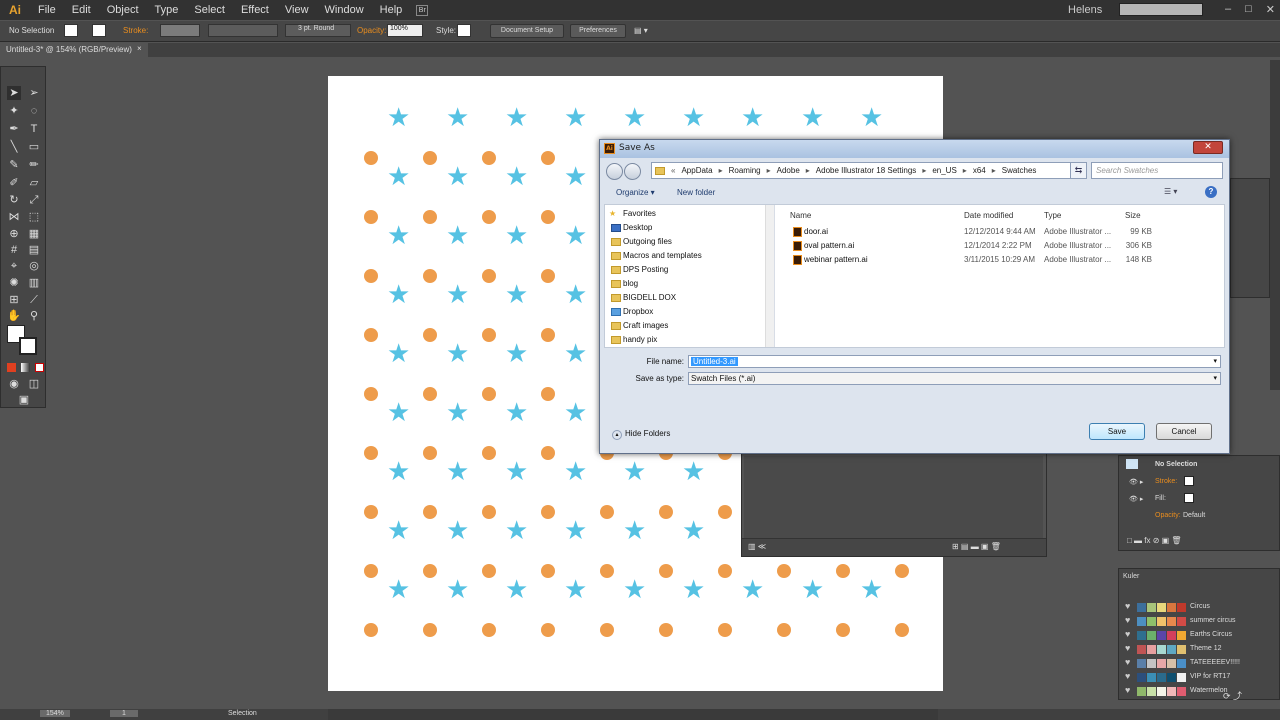 This screenshot has width=1280, height=720. What do you see at coordinates (14, 283) in the screenshot?
I see `symbol-sprayer-icon: ✺` at bounding box center [14, 283].